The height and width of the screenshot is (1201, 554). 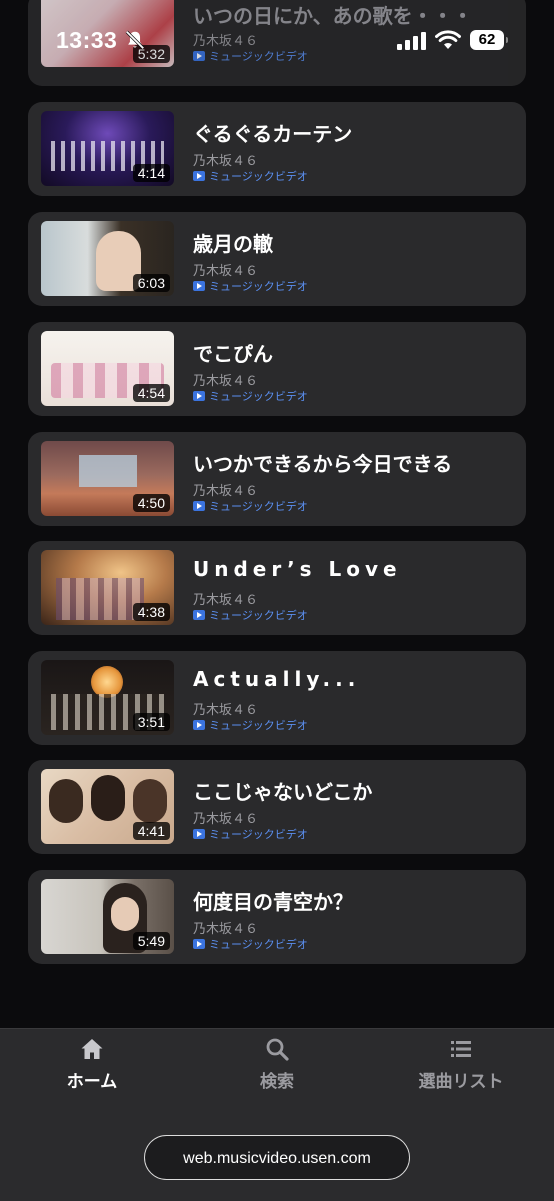 I want to click on song-title: ここじゃないどこか, so click(x=283, y=792).